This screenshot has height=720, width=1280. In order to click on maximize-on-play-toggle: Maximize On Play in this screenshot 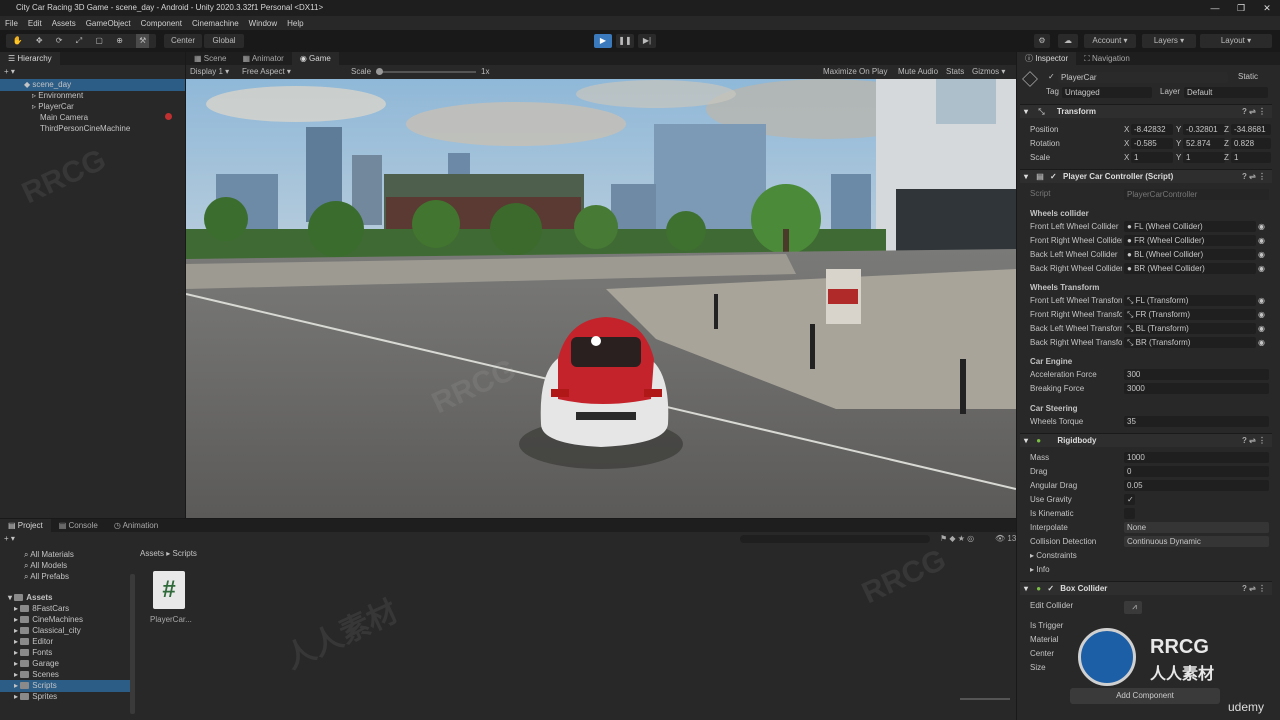, I will do `click(855, 71)`.